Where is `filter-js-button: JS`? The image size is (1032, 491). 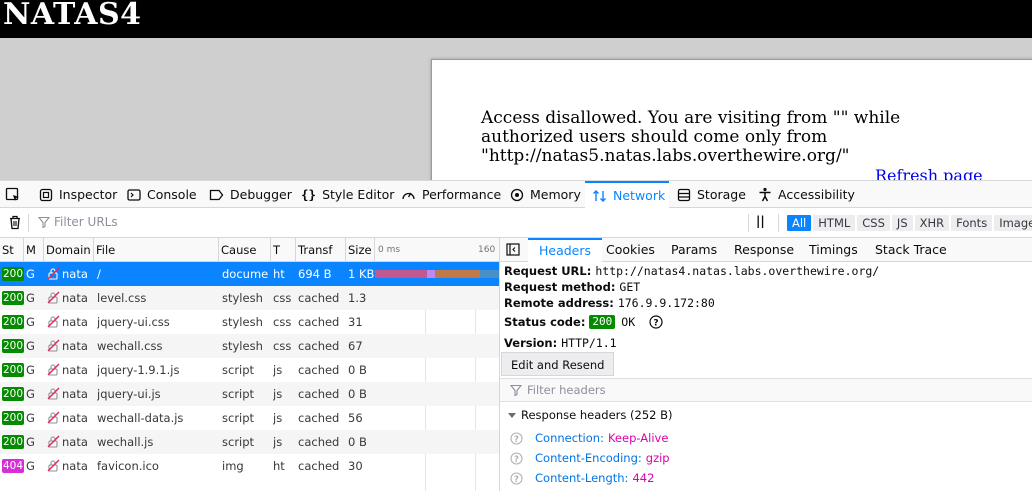
filter-js-button: JS is located at coordinates (902, 223).